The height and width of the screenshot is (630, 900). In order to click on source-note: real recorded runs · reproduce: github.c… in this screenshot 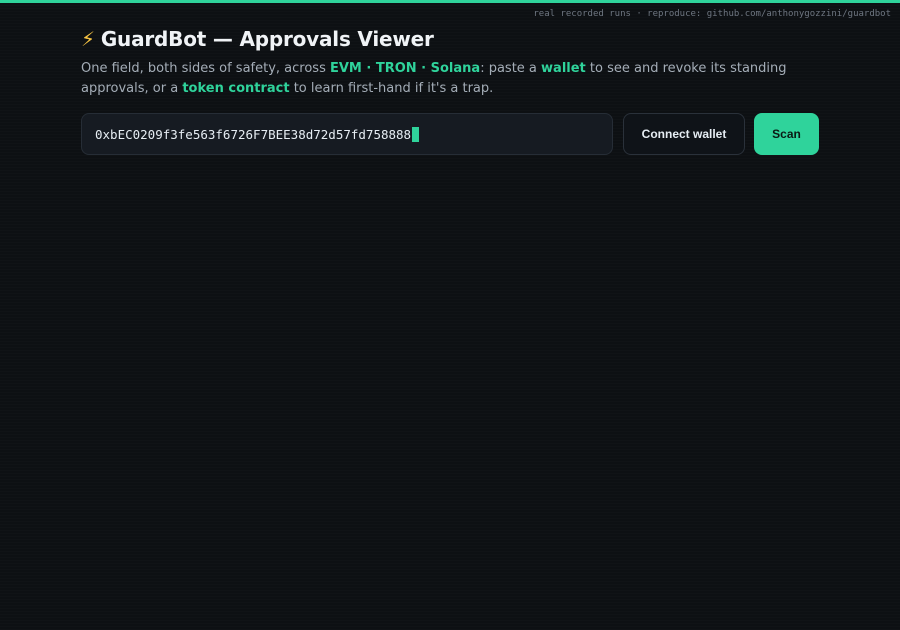, I will do `click(712, 14)`.